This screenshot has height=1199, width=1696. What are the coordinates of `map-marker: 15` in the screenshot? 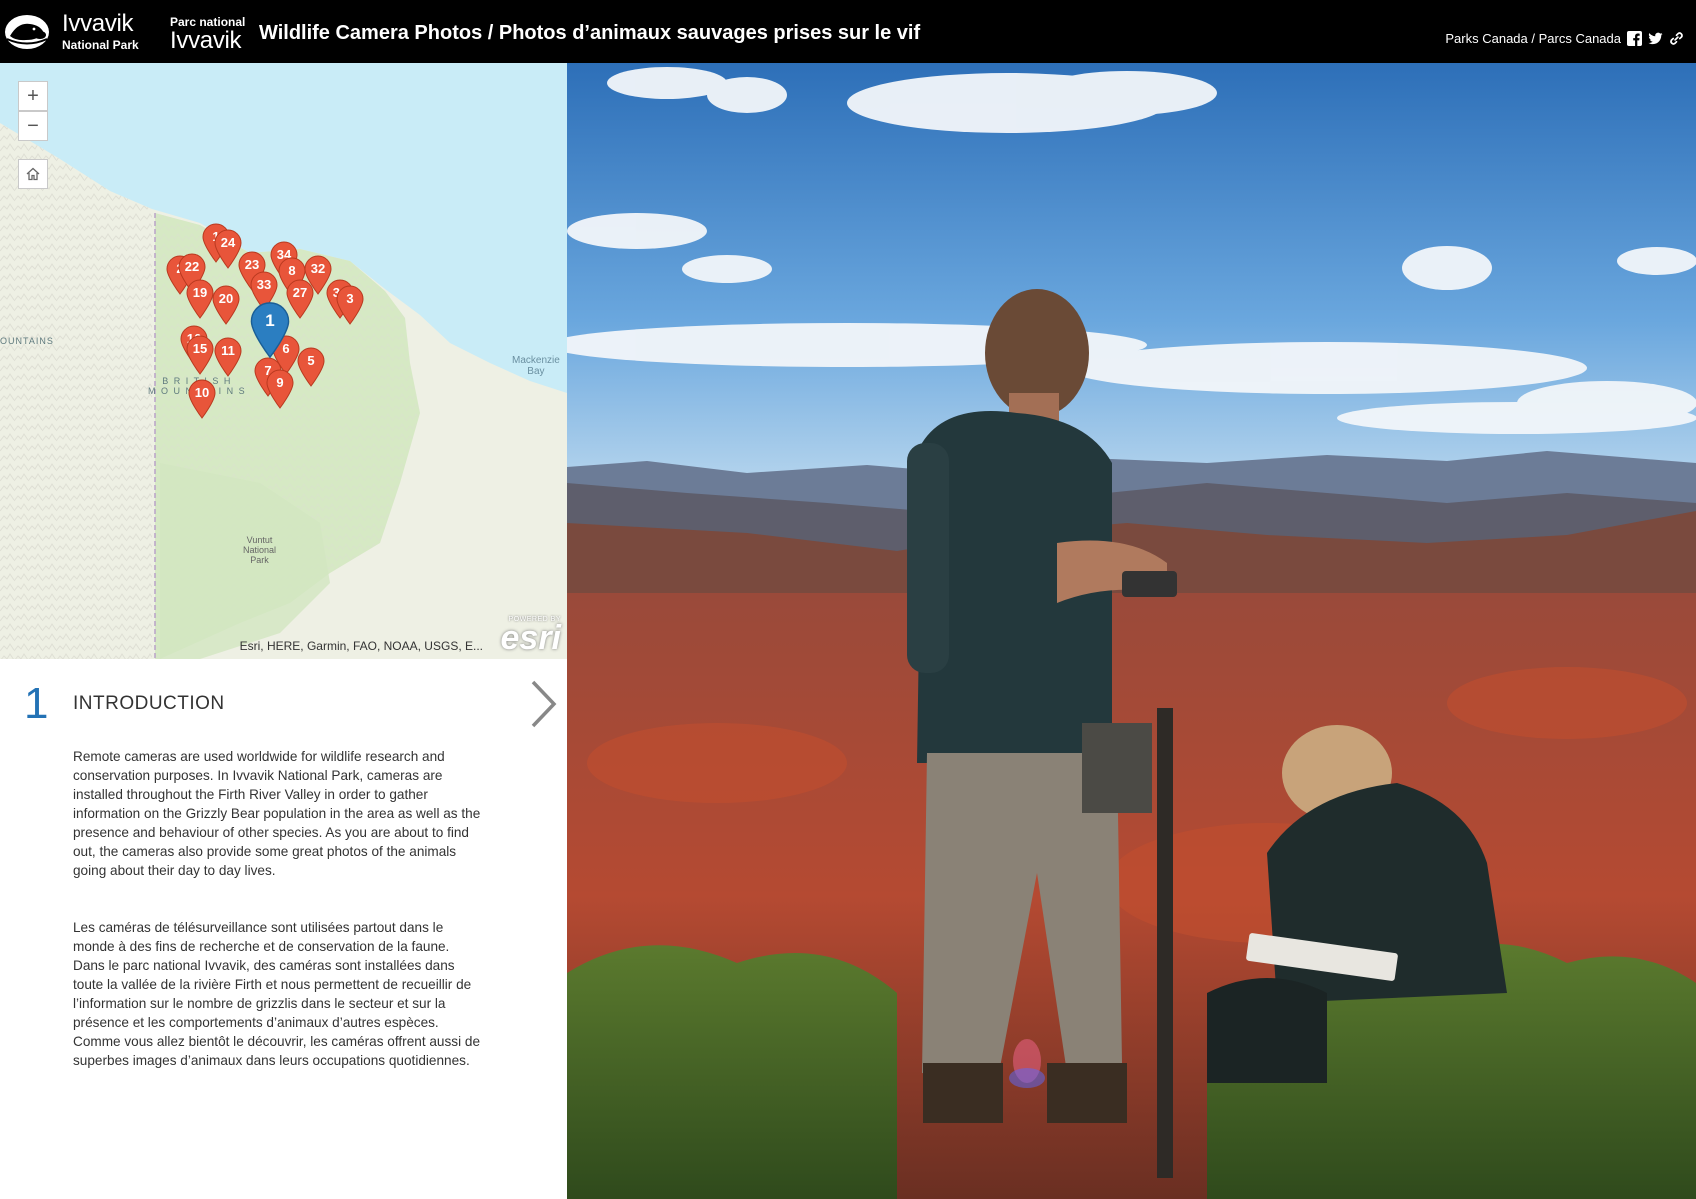 It's located at (200, 355).